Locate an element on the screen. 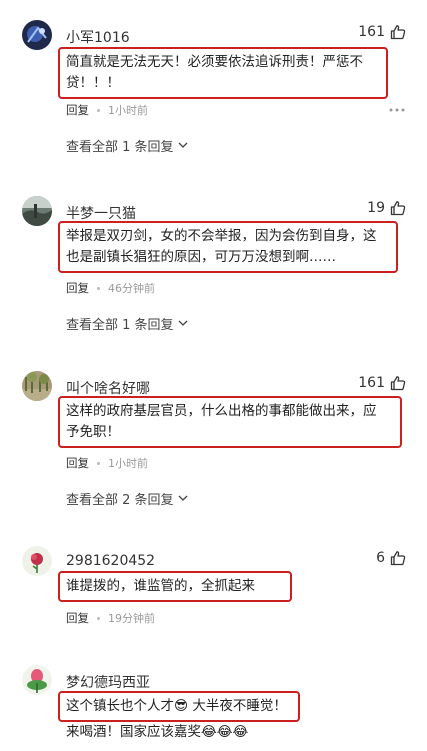 The height and width of the screenshot is (751, 427). comment-body: 这样的政府基层官员，什么出格的事都能做出来，应 予免职！ is located at coordinates (230, 422).